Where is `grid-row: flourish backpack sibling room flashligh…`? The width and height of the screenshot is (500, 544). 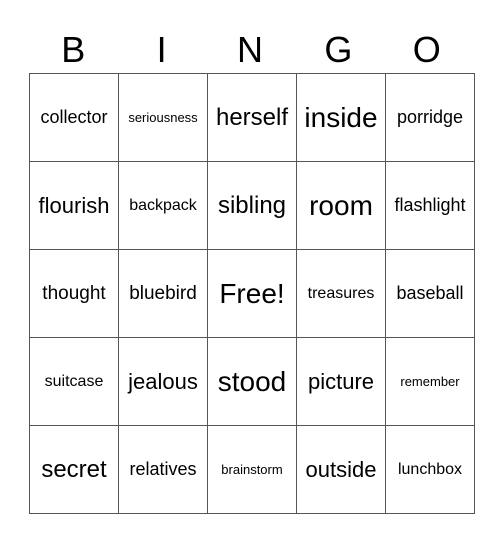
grid-row: flourish backpack sibling room flashligh… is located at coordinates (252, 205).